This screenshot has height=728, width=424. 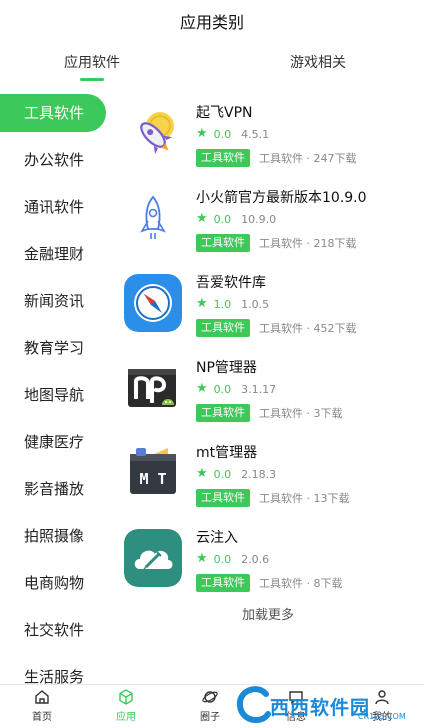 What do you see at coordinates (236, 389) in the screenshot?
I see `app-rating: ★ 0.0 3.1.17` at bounding box center [236, 389].